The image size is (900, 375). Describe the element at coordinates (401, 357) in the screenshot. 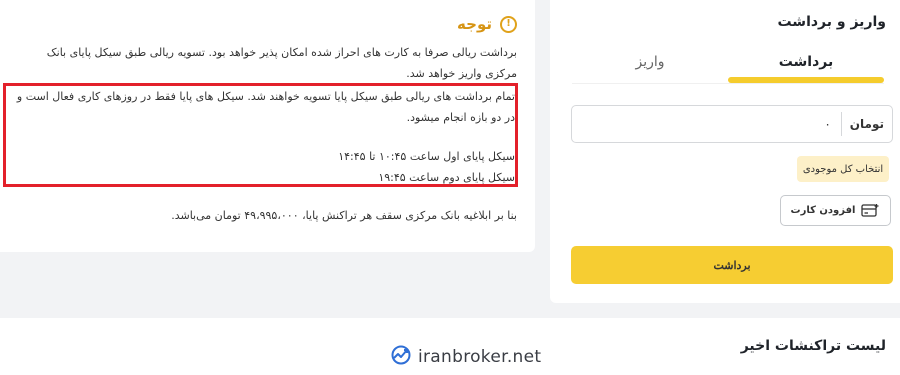

I see `chart-logo-icon` at that location.